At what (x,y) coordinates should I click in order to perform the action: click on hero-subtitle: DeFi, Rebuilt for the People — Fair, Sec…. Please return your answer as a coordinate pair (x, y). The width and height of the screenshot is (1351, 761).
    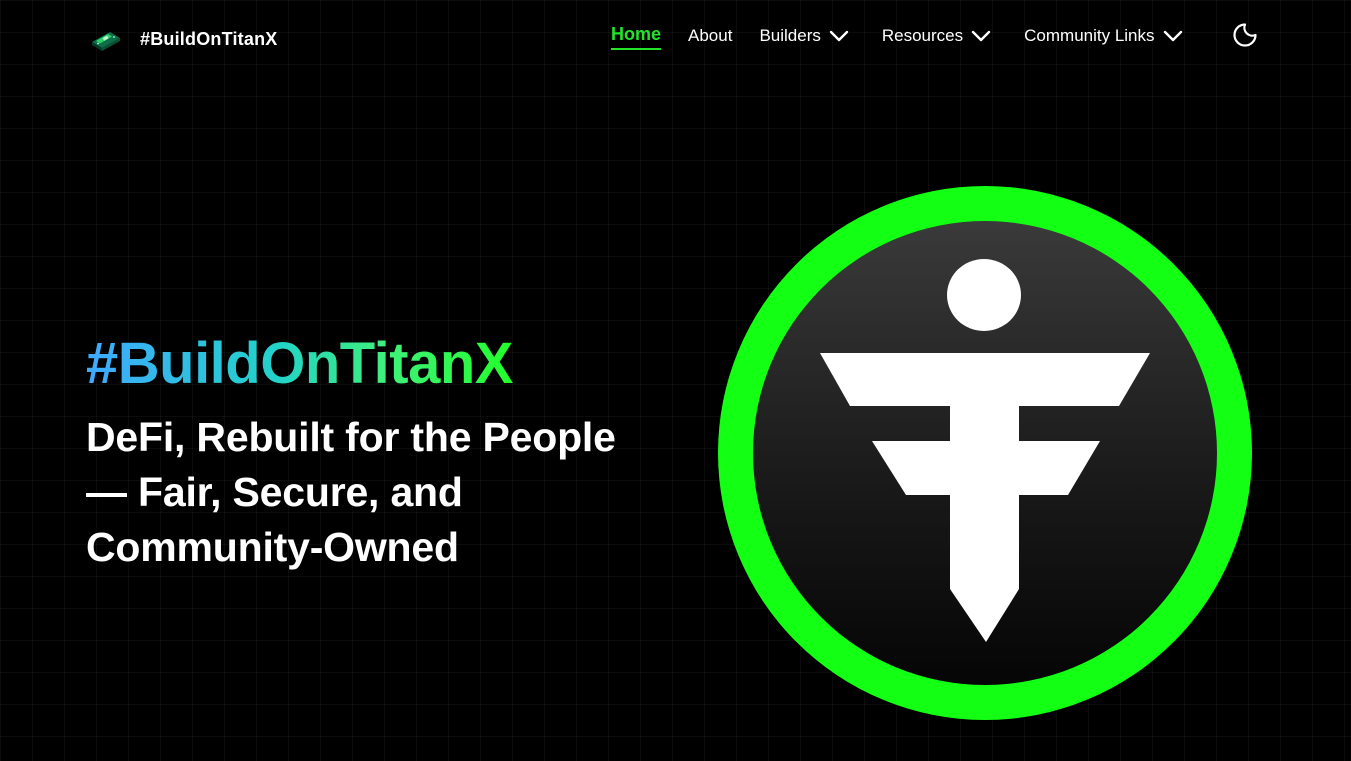
    Looking at the image, I should click on (351, 492).